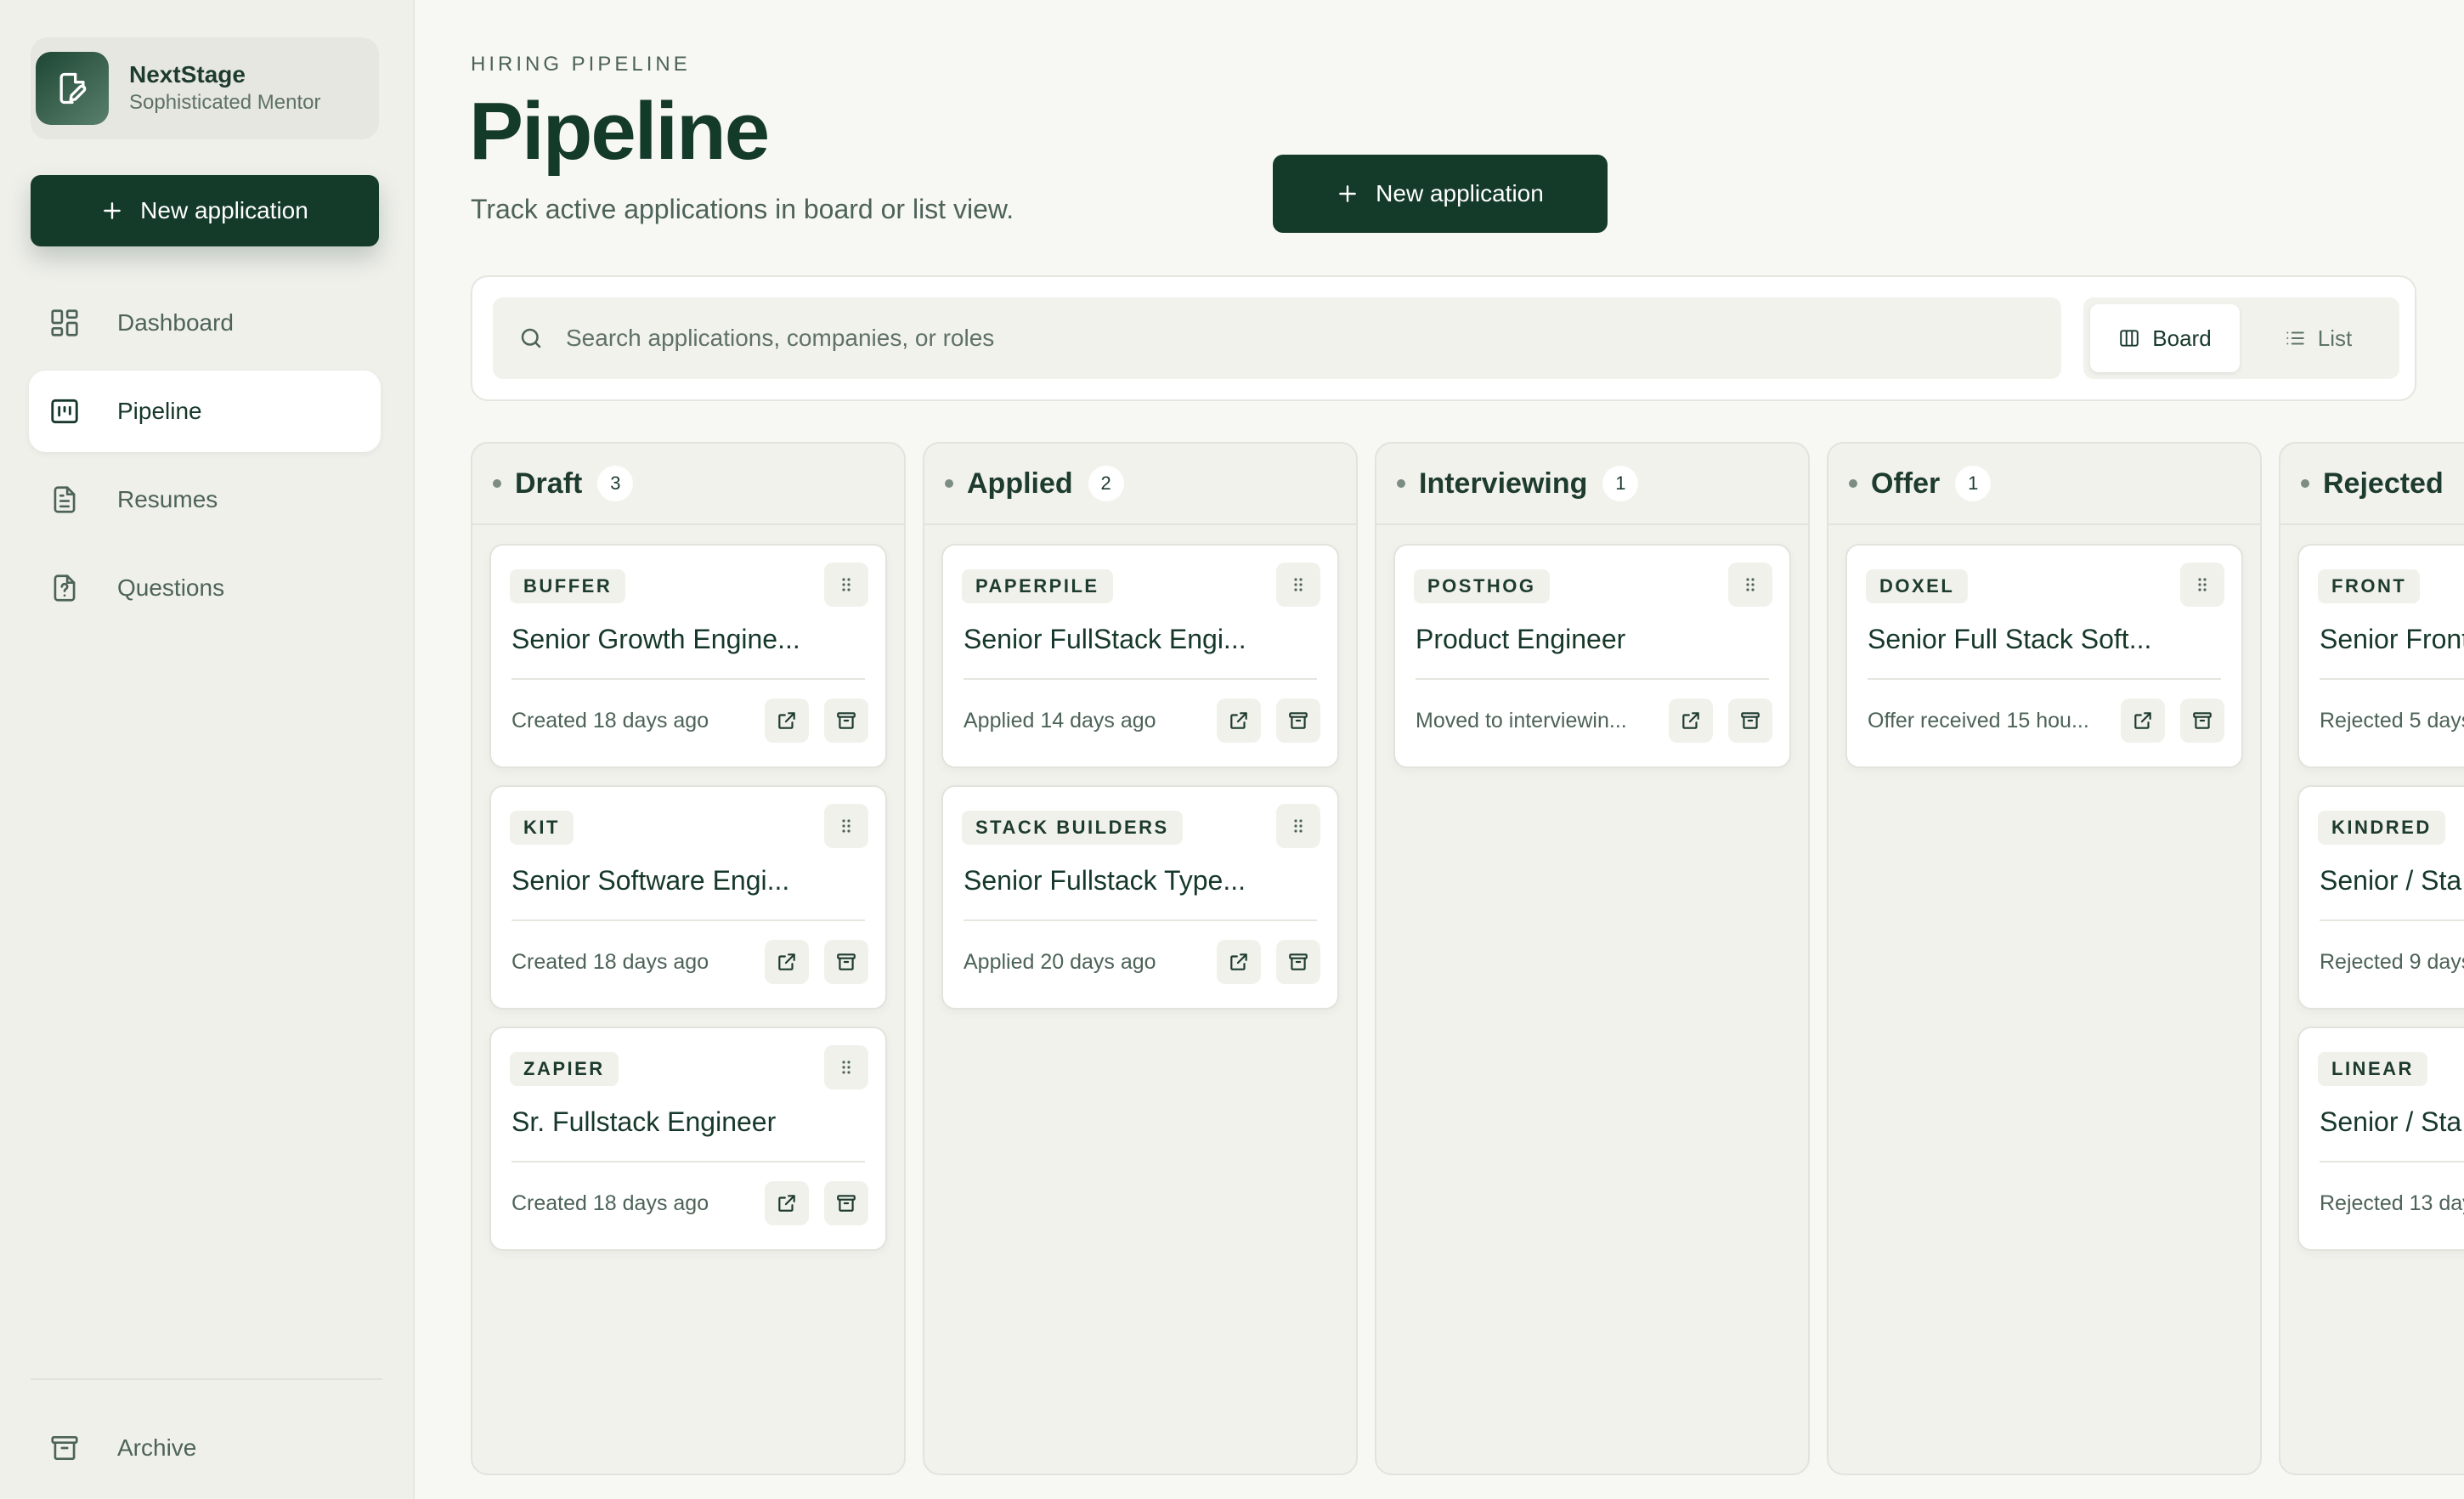 The height and width of the screenshot is (1499, 2464). Describe the element at coordinates (531, 338) in the screenshot. I see `search-icon` at that location.